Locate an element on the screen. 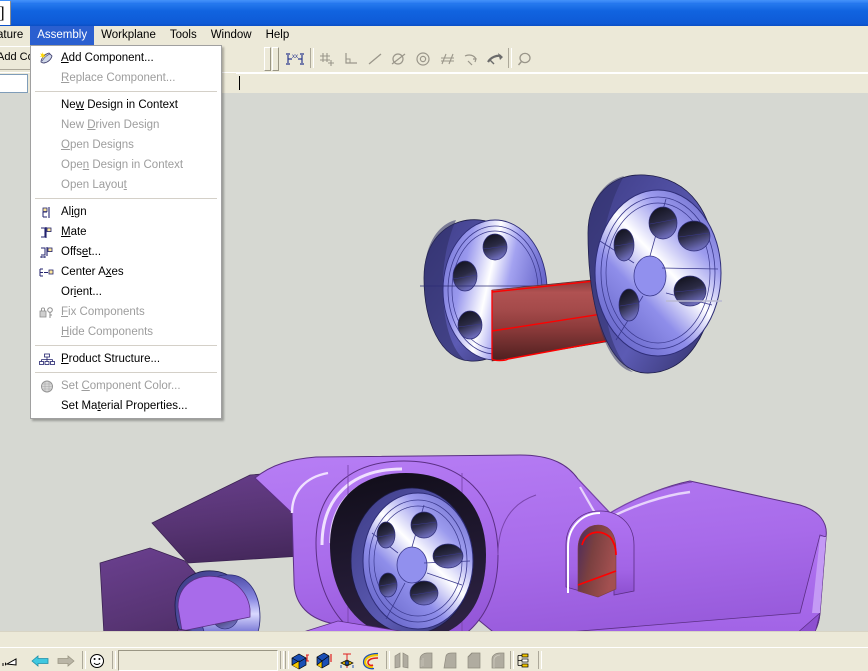 The width and height of the screenshot is (868, 671). front-wheel-arch is located at coordinates (600, 554).